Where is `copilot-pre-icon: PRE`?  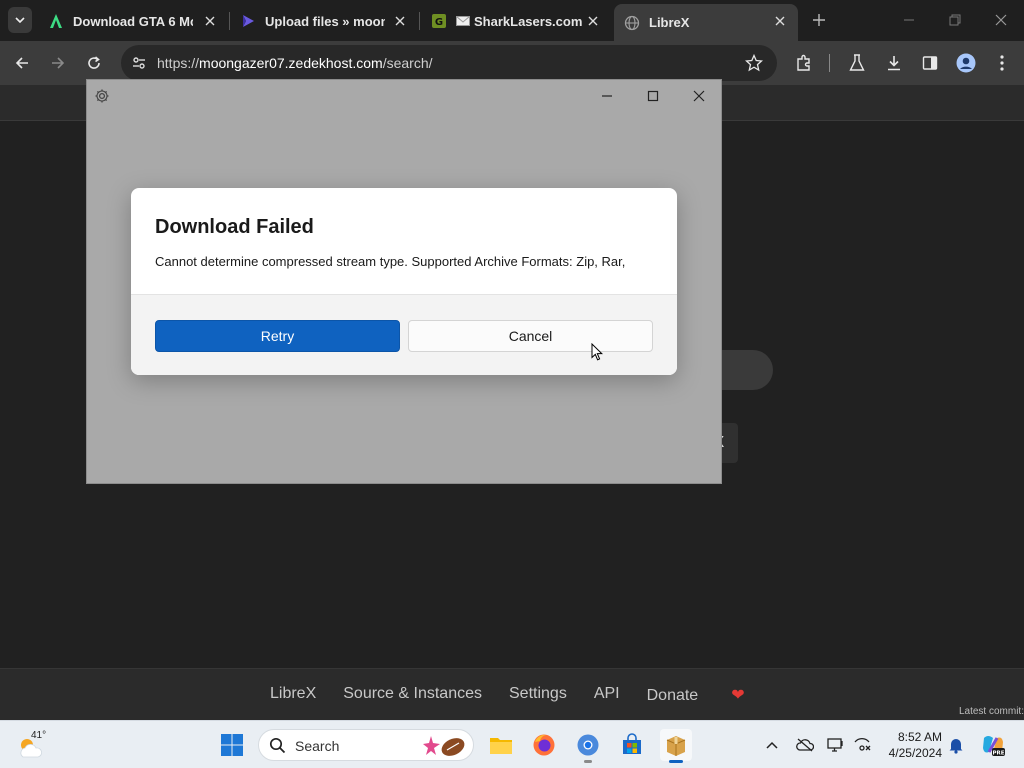
copilot-pre-icon: PRE is located at coordinates (994, 746).